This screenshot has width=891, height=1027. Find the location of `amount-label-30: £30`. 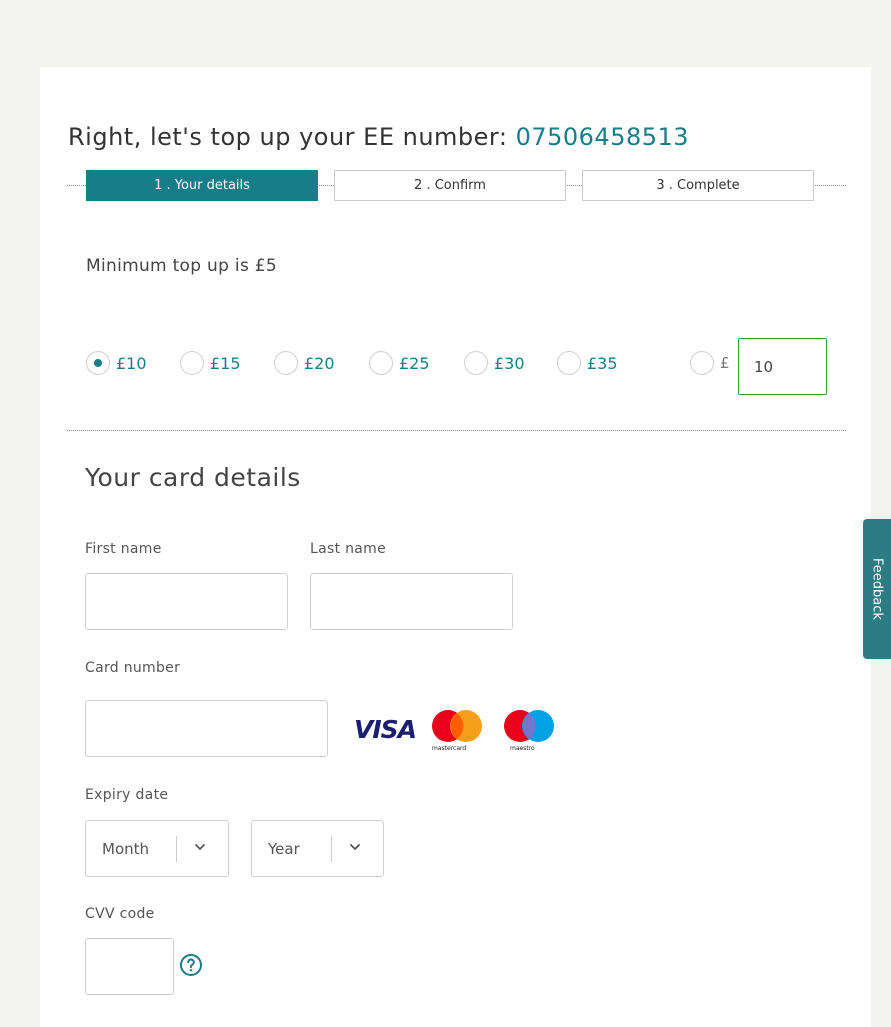

amount-label-30: £30 is located at coordinates (509, 363).